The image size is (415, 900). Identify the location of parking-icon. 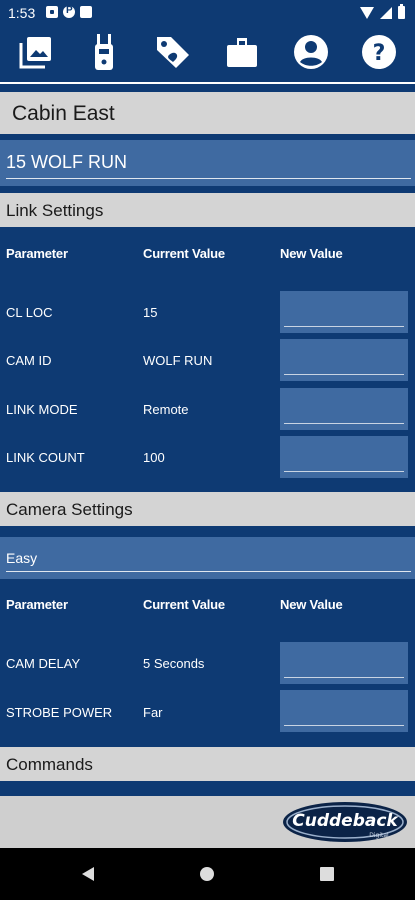
(69, 11).